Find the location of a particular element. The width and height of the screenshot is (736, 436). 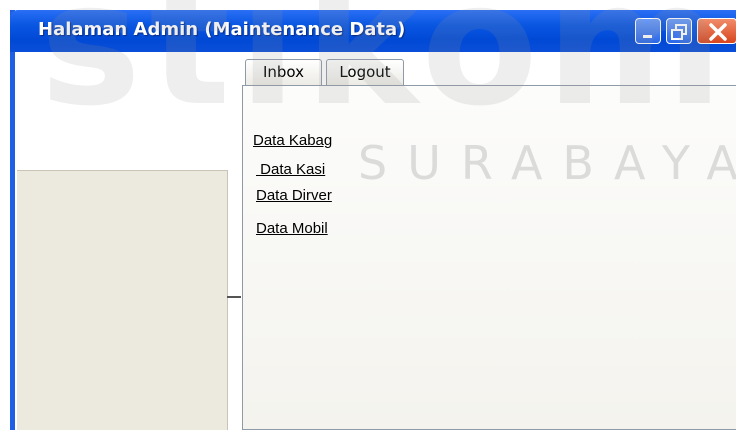

restore-icon is located at coordinates (679, 32).